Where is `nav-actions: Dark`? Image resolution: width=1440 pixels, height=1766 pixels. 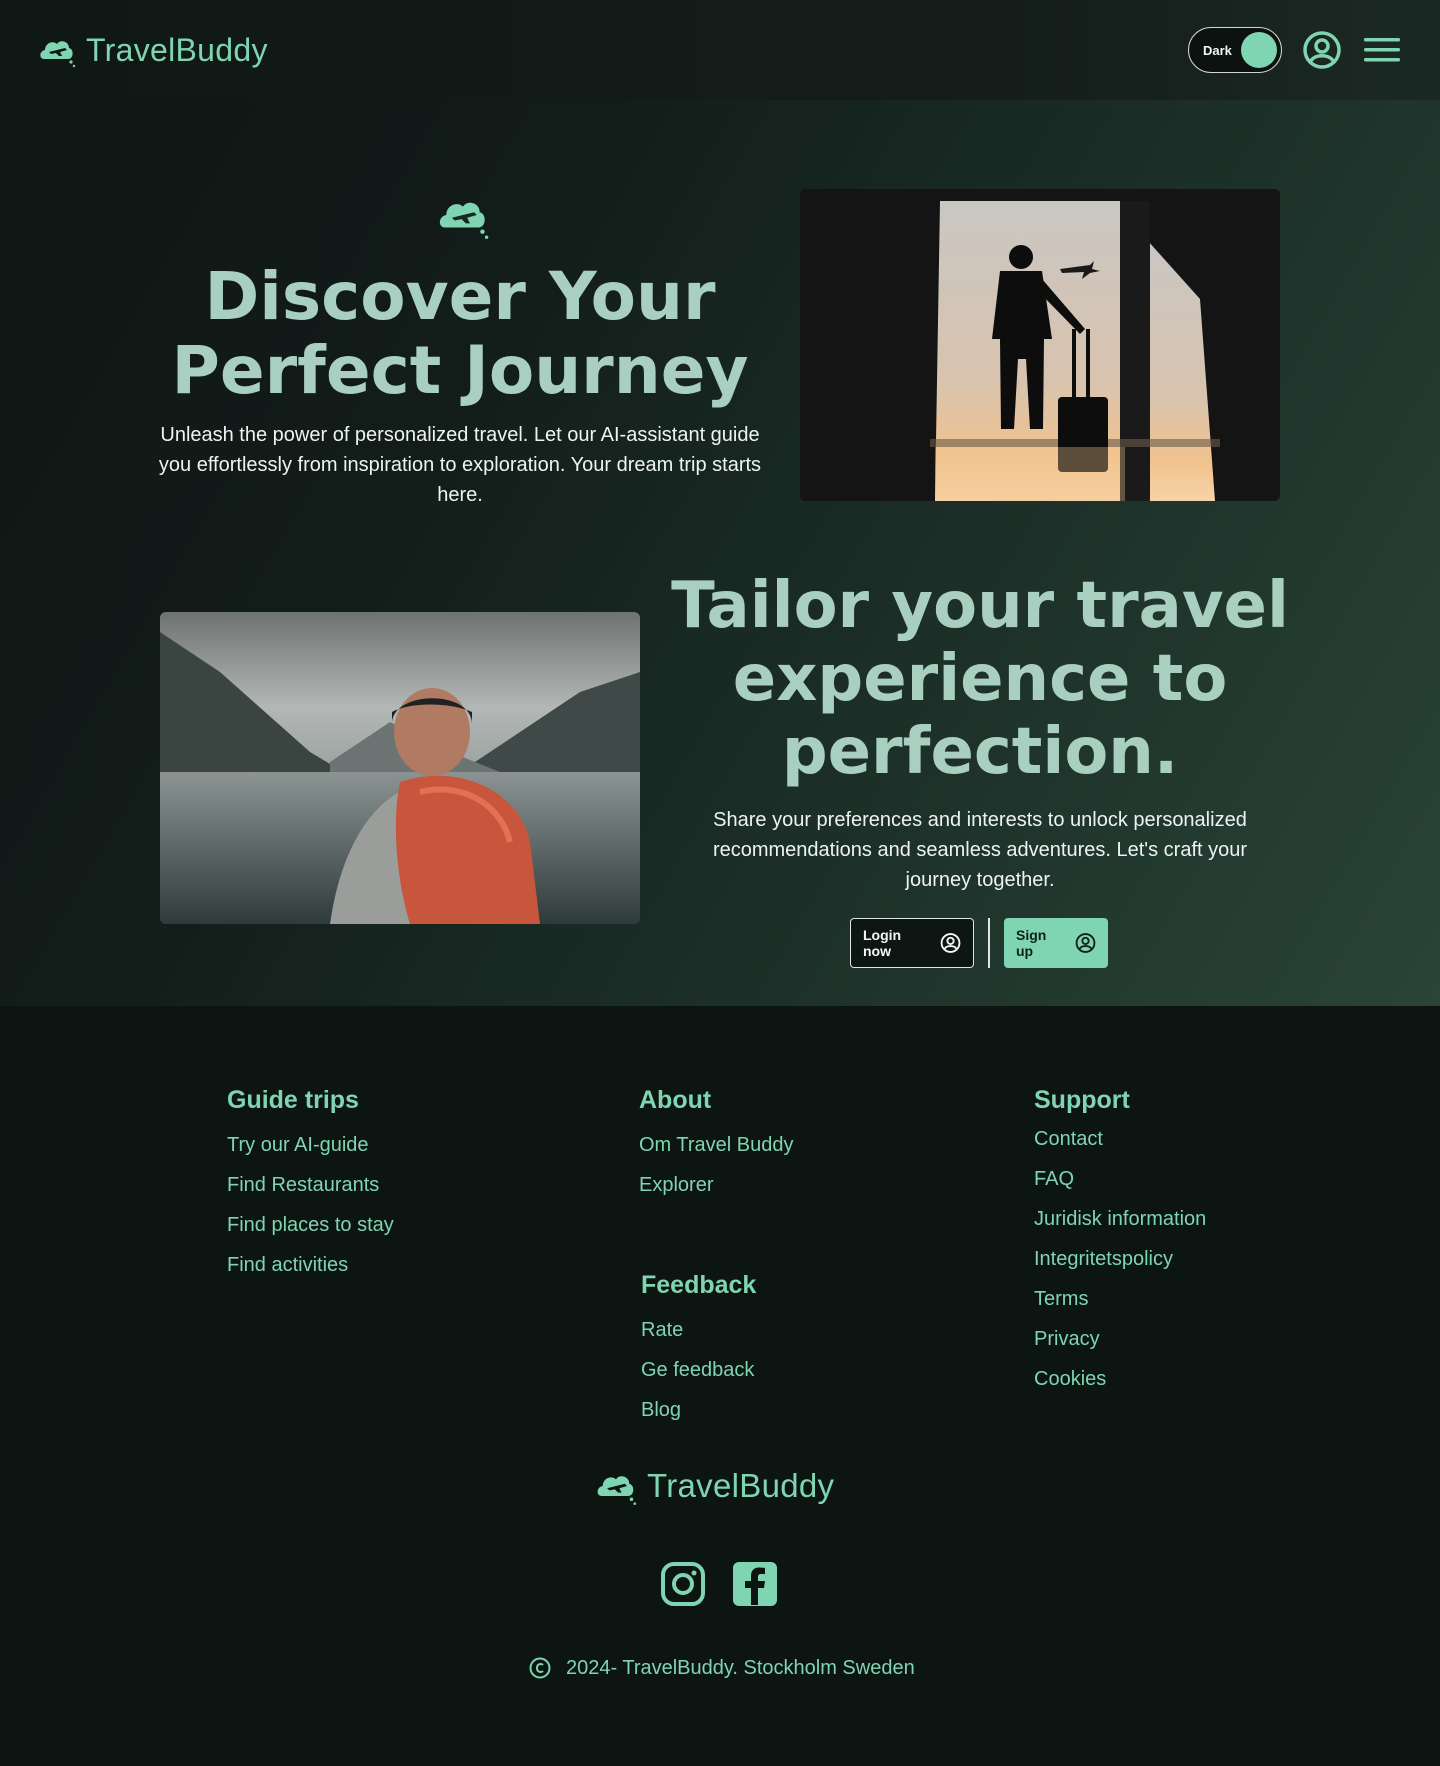
nav-actions: Dark is located at coordinates (1295, 50).